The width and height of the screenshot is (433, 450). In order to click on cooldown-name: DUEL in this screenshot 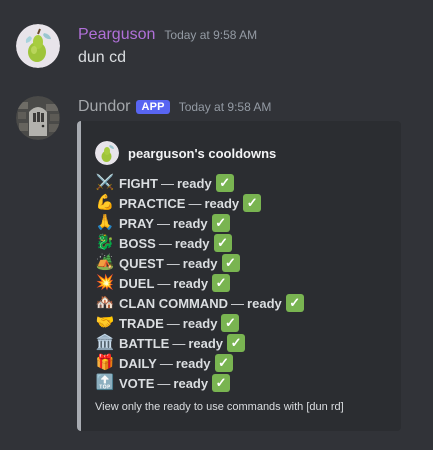, I will do `click(137, 283)`.